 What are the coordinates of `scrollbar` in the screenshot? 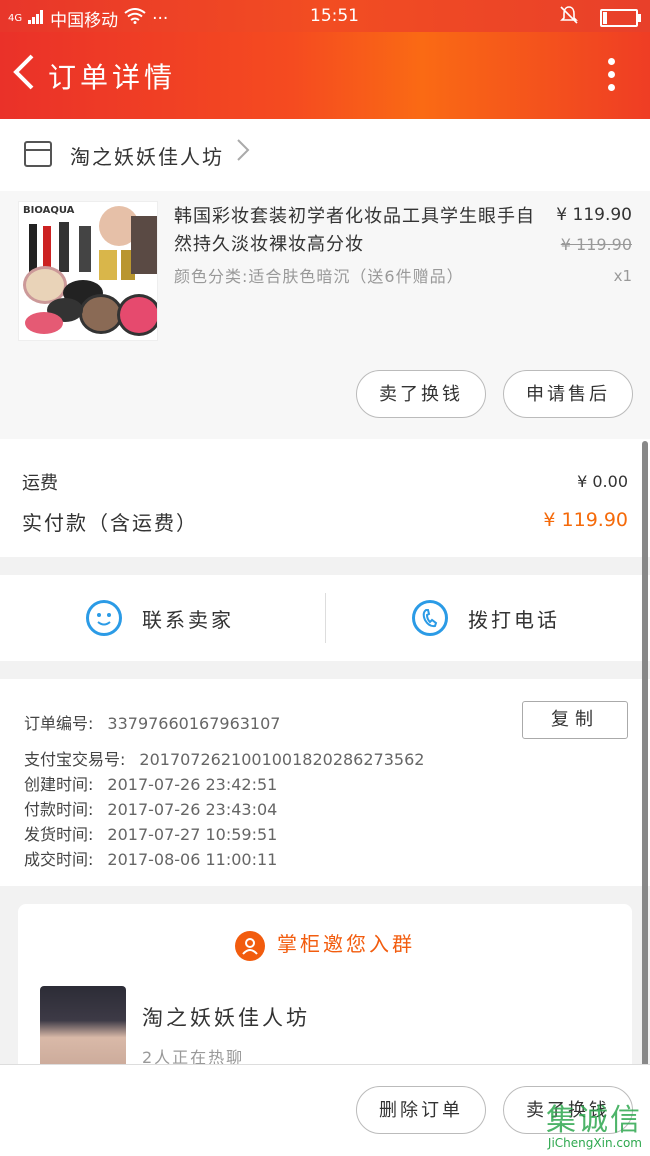 It's located at (645, 752).